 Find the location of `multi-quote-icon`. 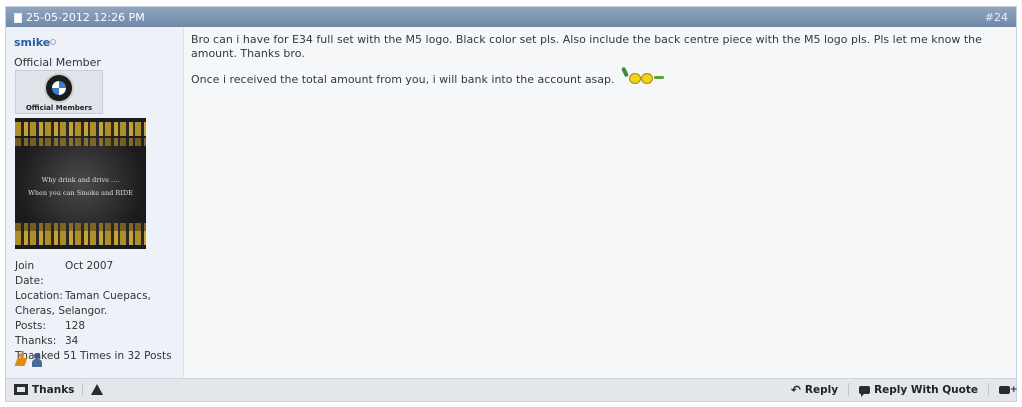

multi-quote-icon is located at coordinates (1008, 389).